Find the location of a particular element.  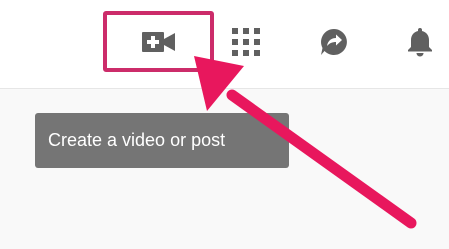

apps-button is located at coordinates (246, 42).